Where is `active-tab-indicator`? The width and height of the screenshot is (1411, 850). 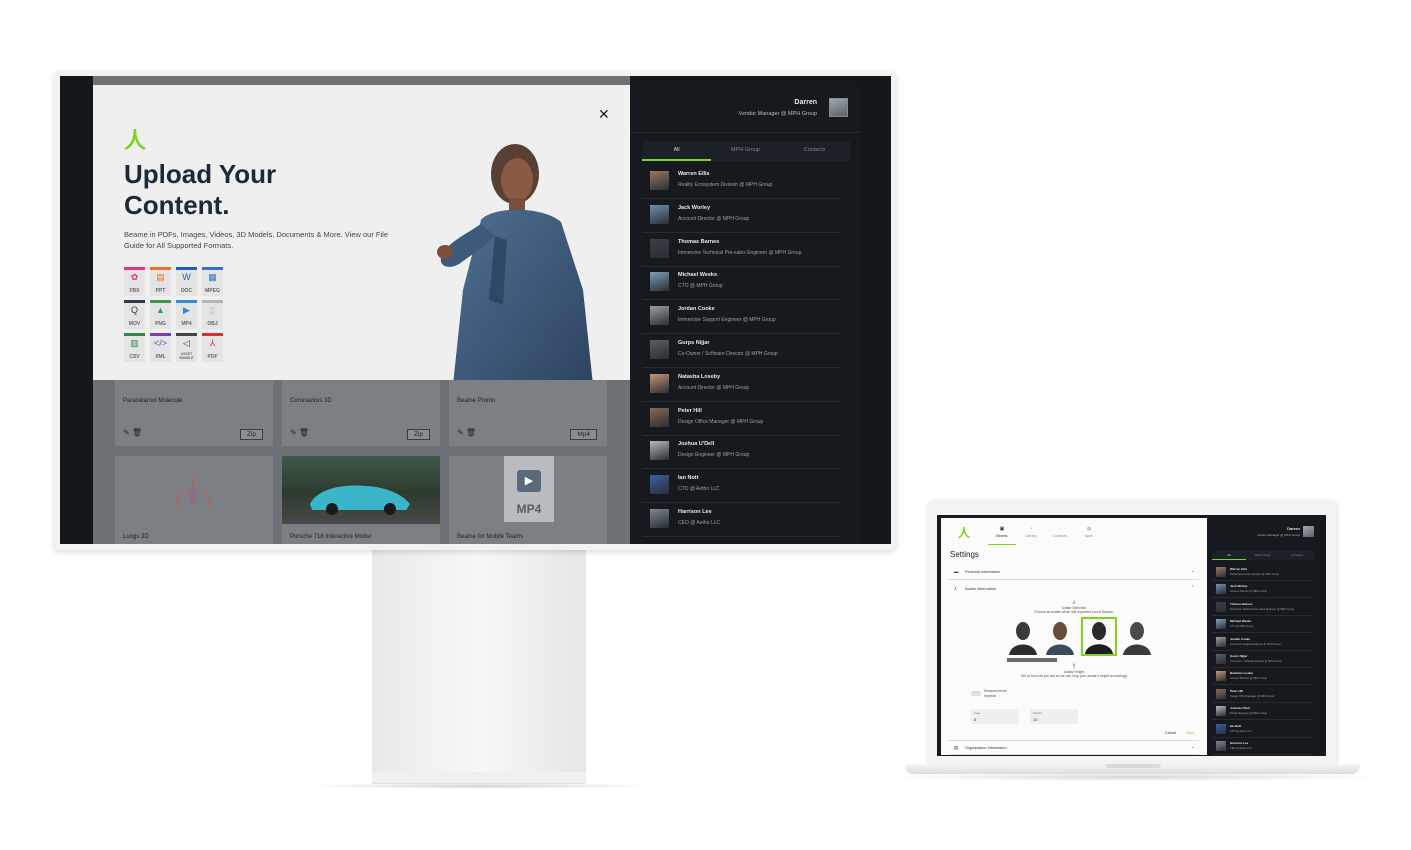
active-tab-indicator is located at coordinates (676, 160).